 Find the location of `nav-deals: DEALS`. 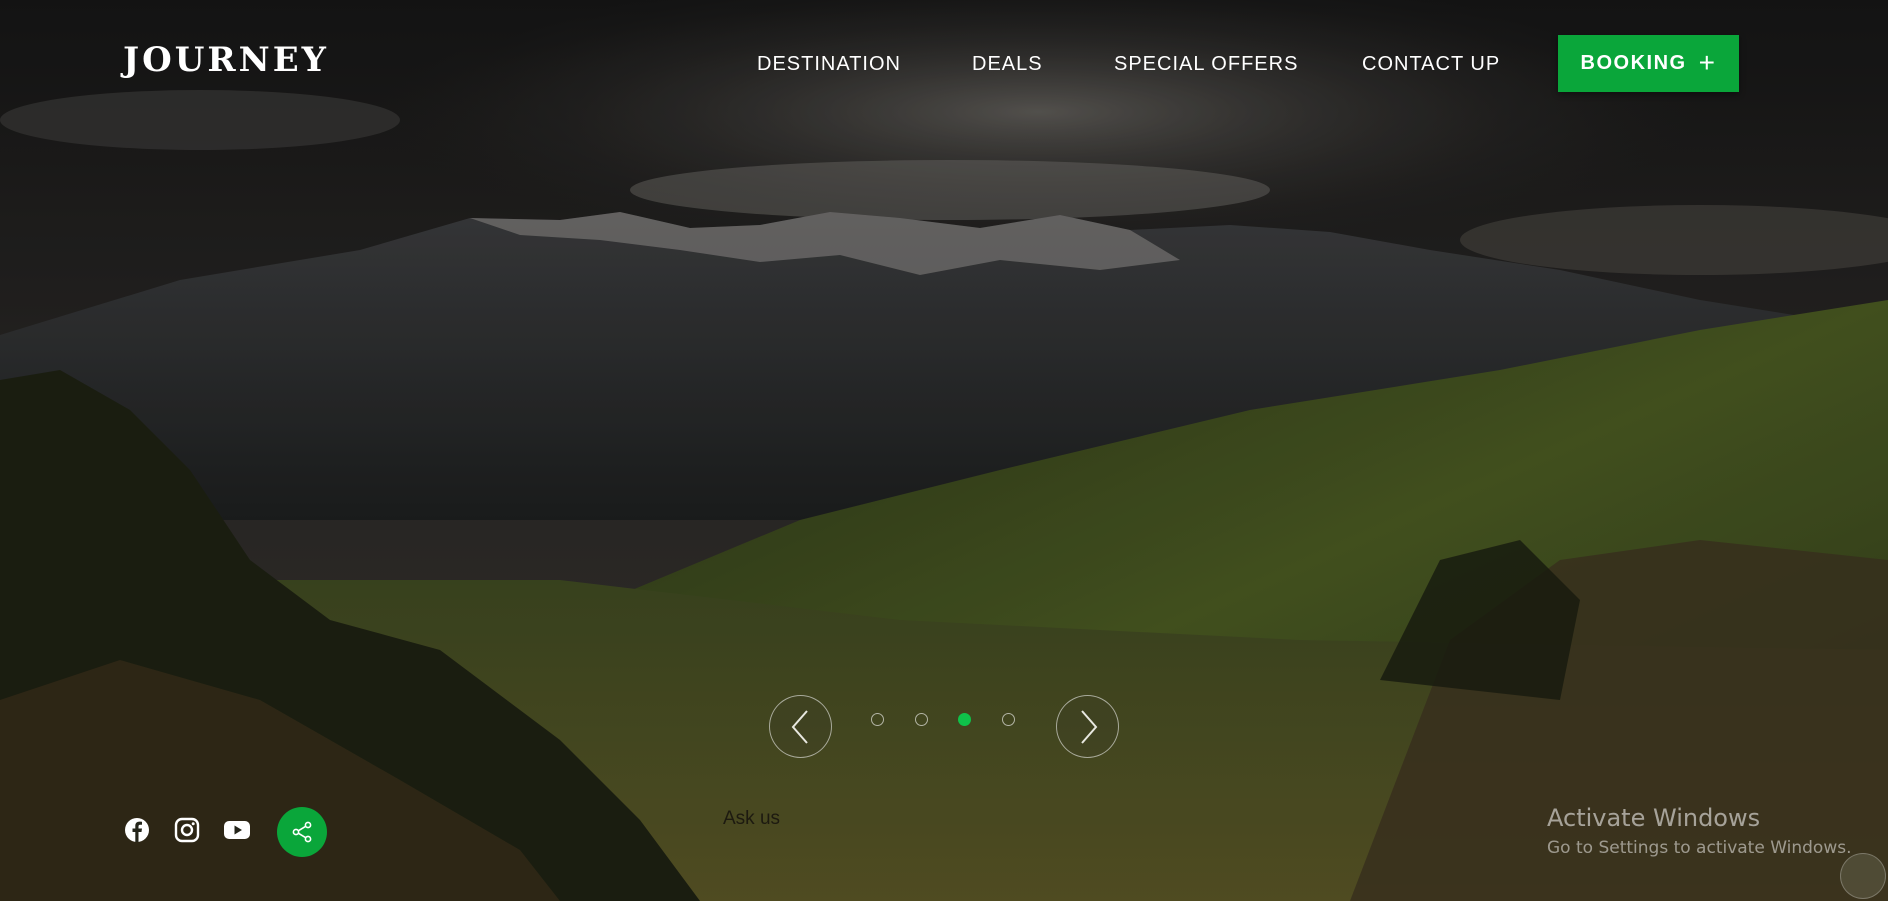

nav-deals: DEALS is located at coordinates (1007, 64).